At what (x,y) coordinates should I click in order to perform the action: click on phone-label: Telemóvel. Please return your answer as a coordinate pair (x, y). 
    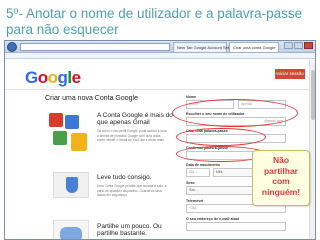
    Looking at the image, I should click on (195, 201).